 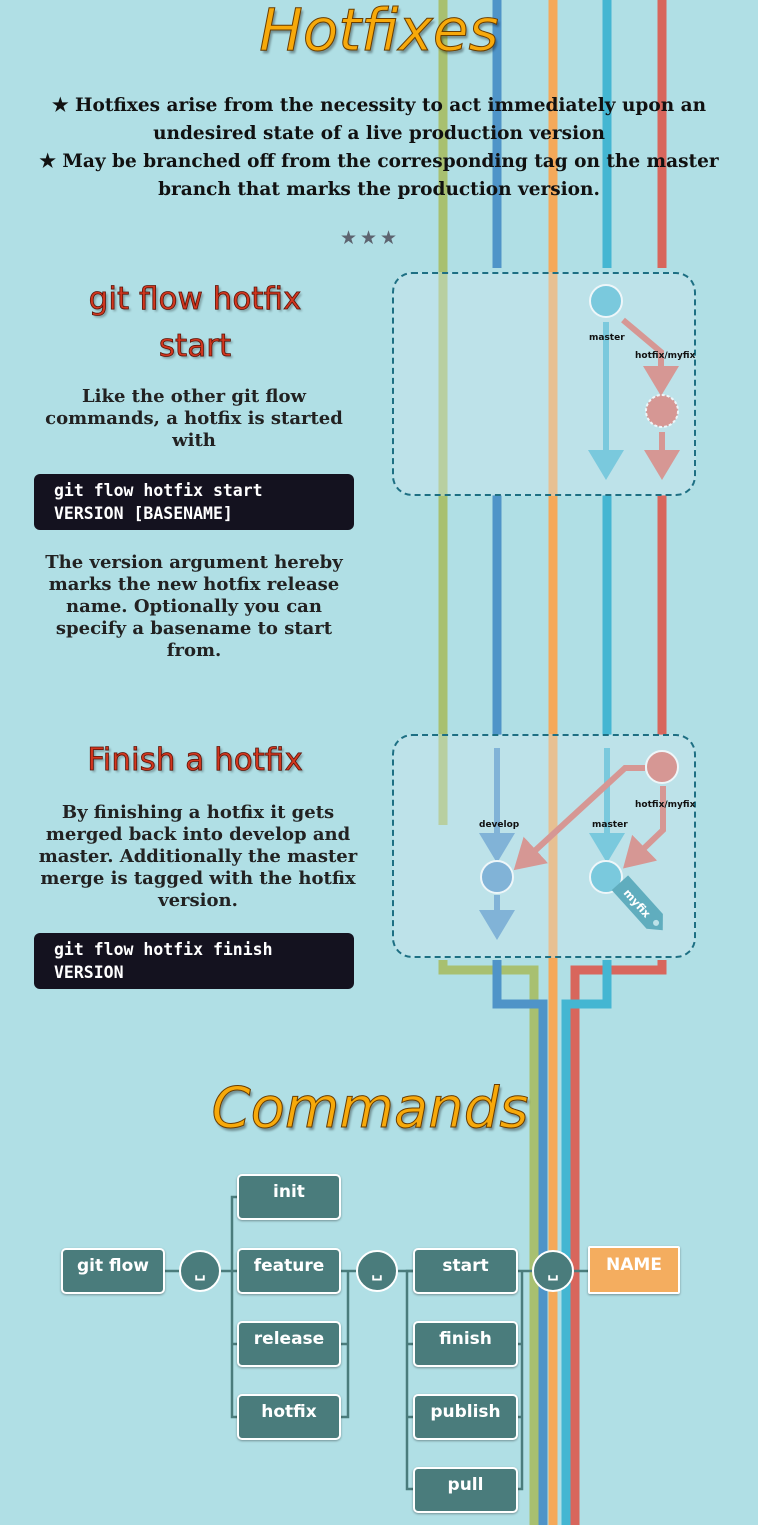 I want to click on cmd-start: start, so click(x=465, y=1271).